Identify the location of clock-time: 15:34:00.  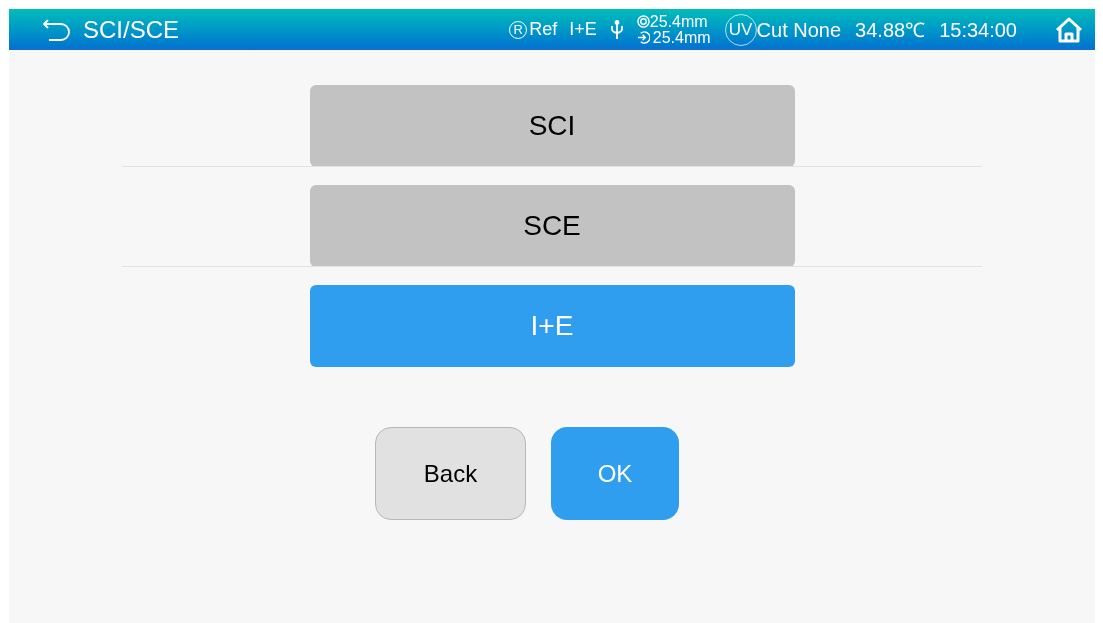
(978, 30).